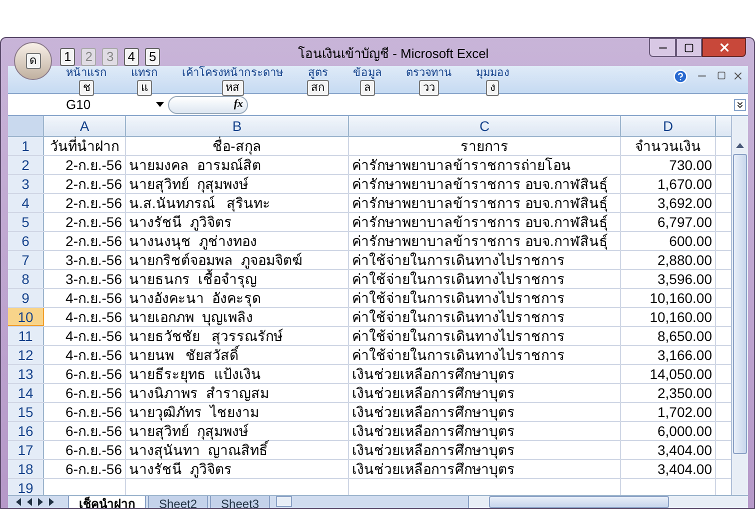 This screenshot has height=509, width=755. What do you see at coordinates (26, 431) in the screenshot?
I see `row-header: 16` at bounding box center [26, 431].